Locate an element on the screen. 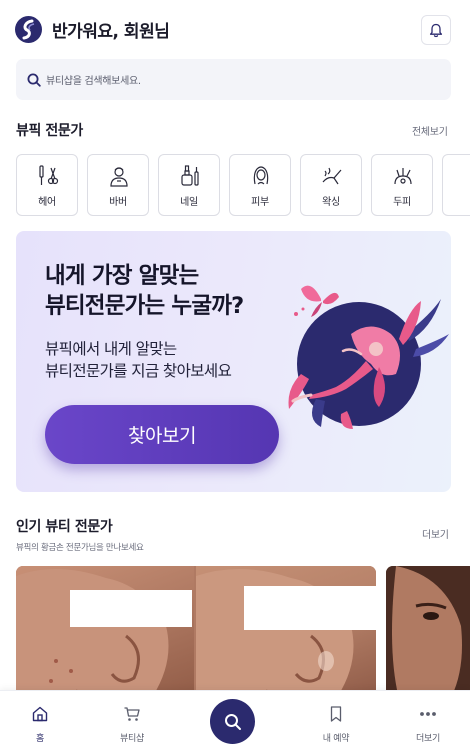 The height and width of the screenshot is (748, 470). category-hair: 헤어 is located at coordinates (47, 185).